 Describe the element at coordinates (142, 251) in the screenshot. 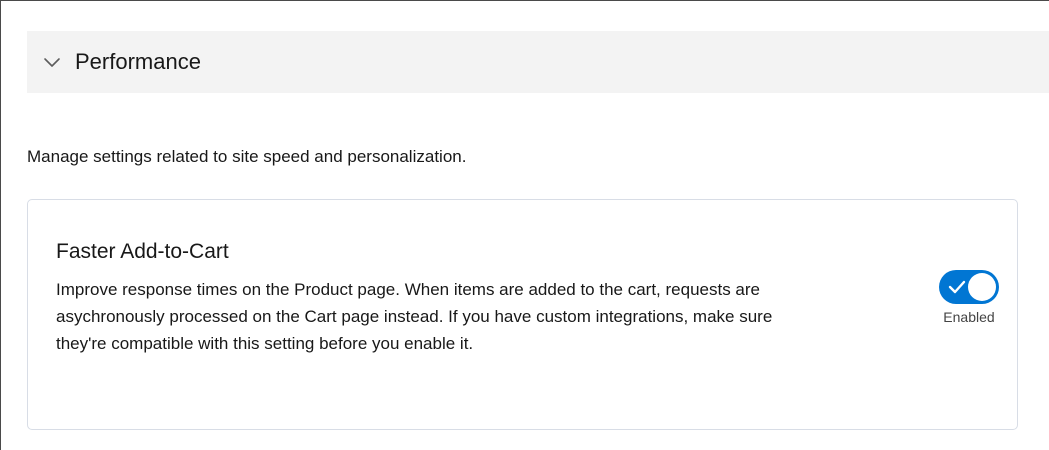

I see `setting-title: Faster Add-to-Cart` at that location.